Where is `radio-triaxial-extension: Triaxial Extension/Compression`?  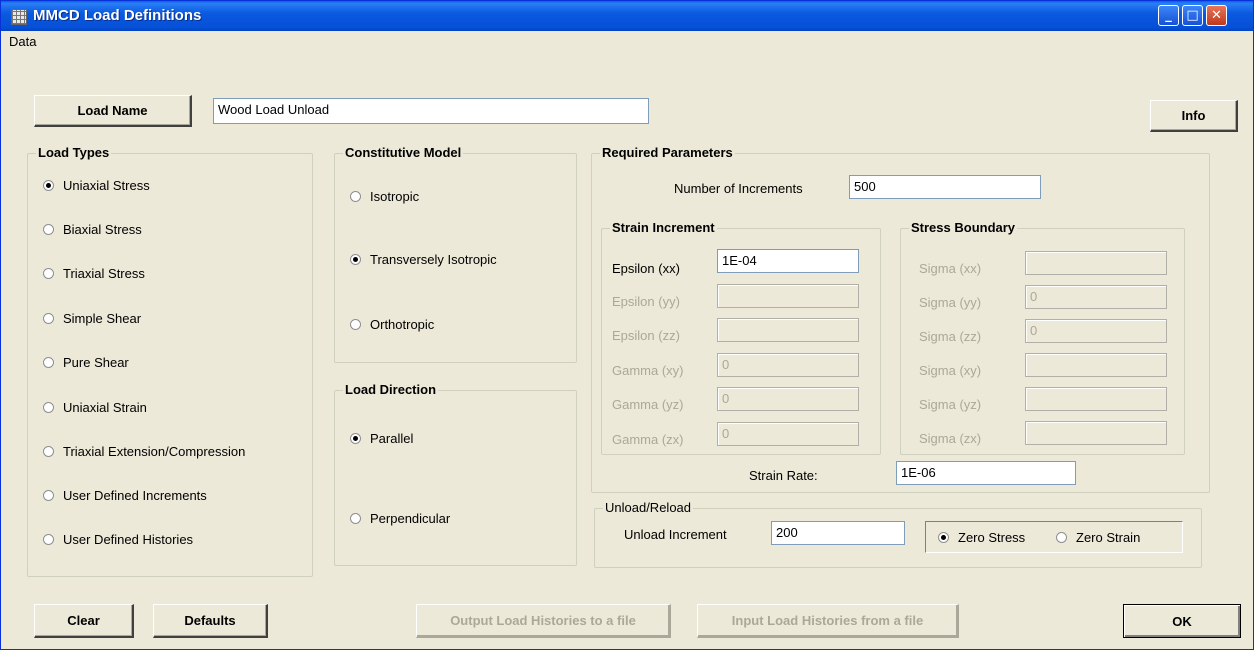 radio-triaxial-extension: Triaxial Extension/Compression is located at coordinates (144, 451).